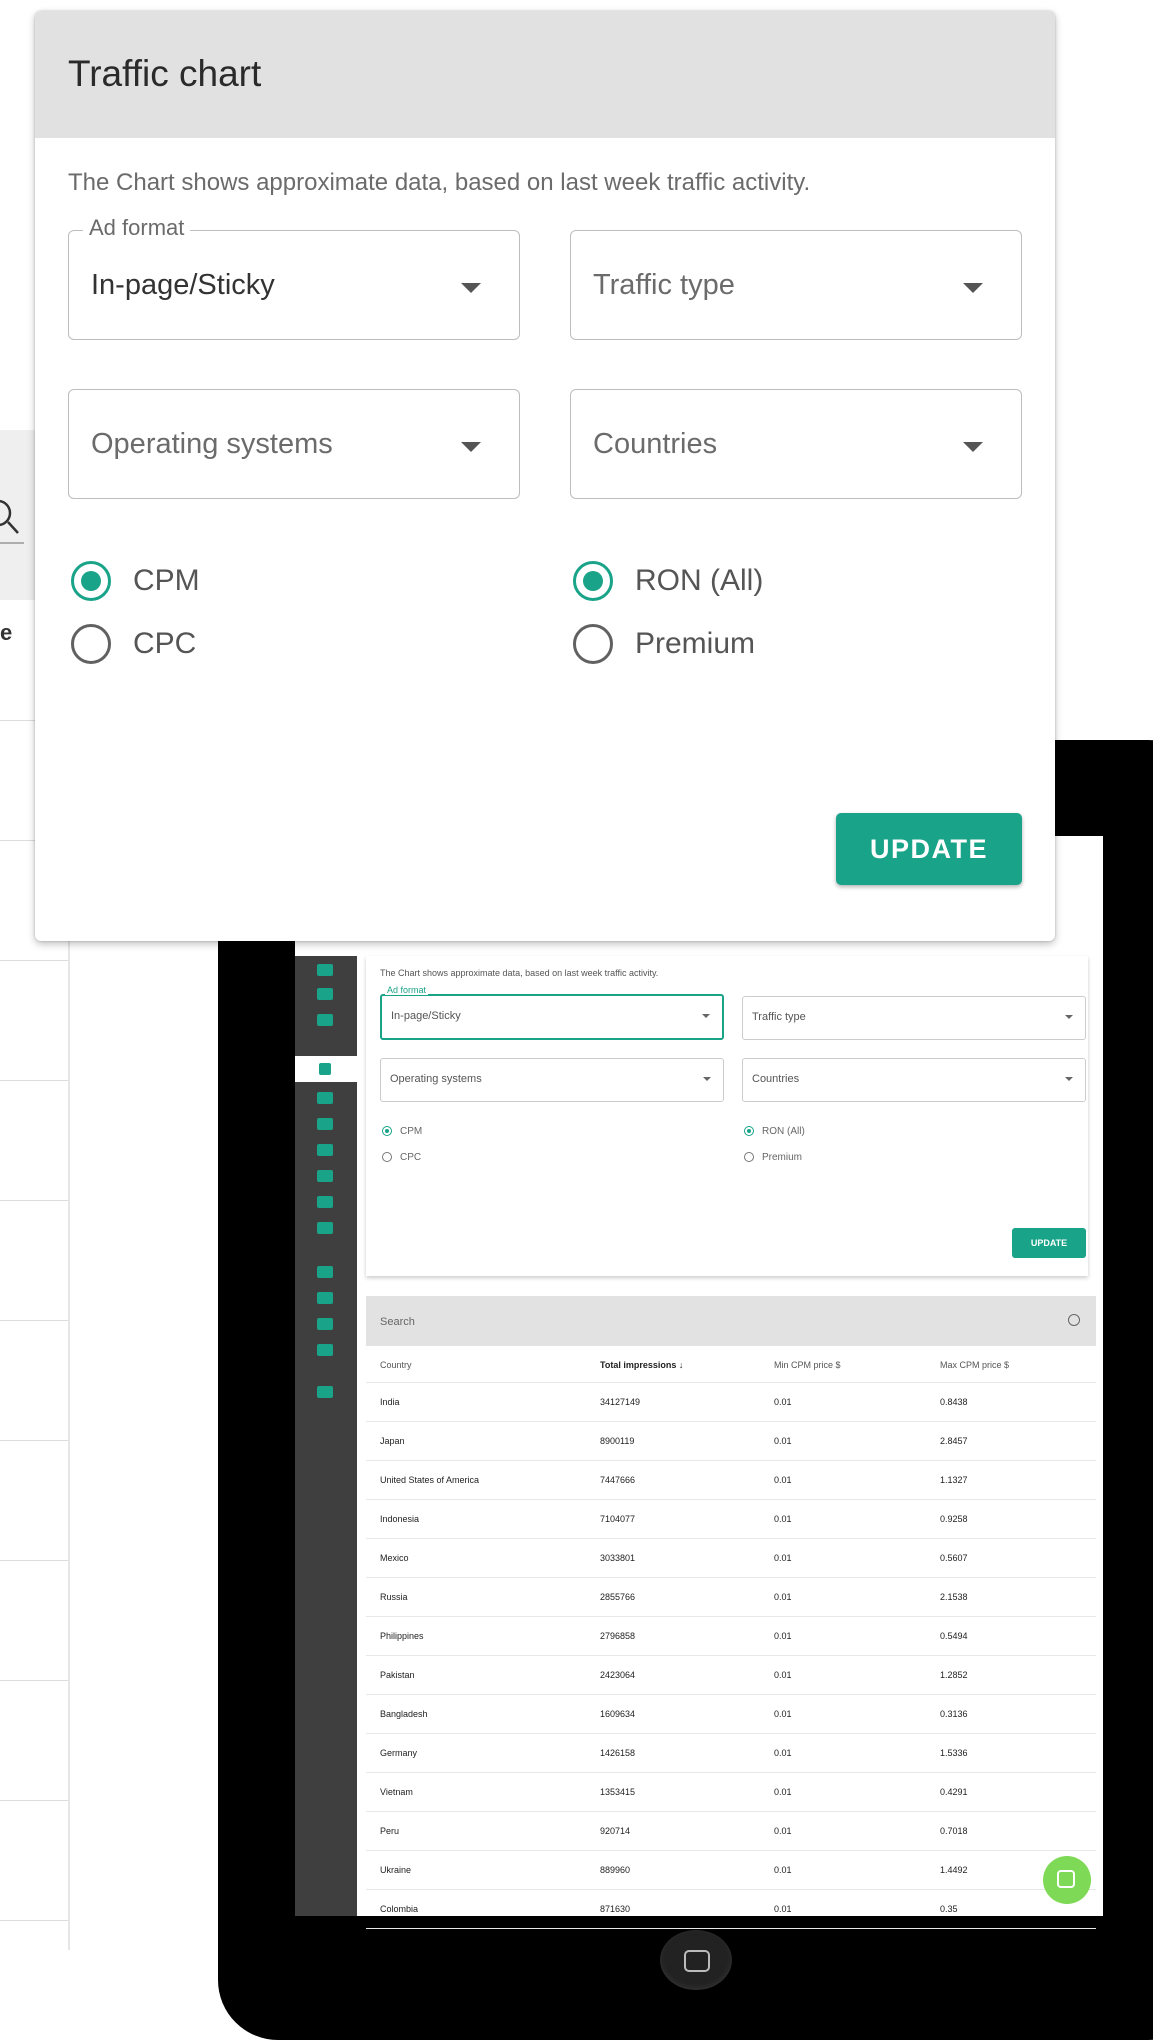 This screenshot has width=1153, height=2040. What do you see at coordinates (954, 1402) in the screenshot?
I see `table-cell: 0.8438` at bounding box center [954, 1402].